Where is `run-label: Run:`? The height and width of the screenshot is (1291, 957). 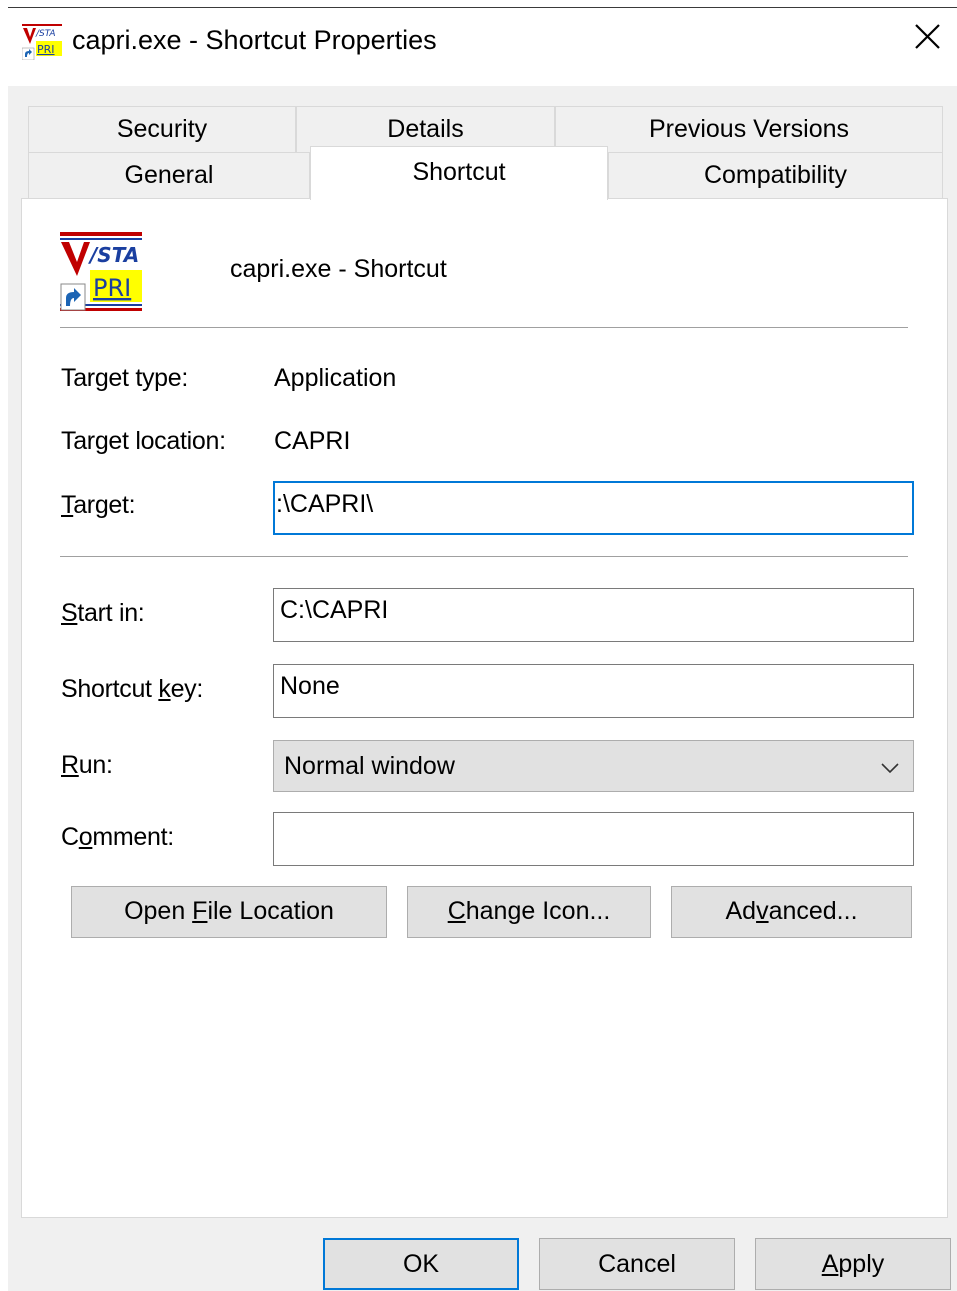
run-label: Run: is located at coordinates (87, 765).